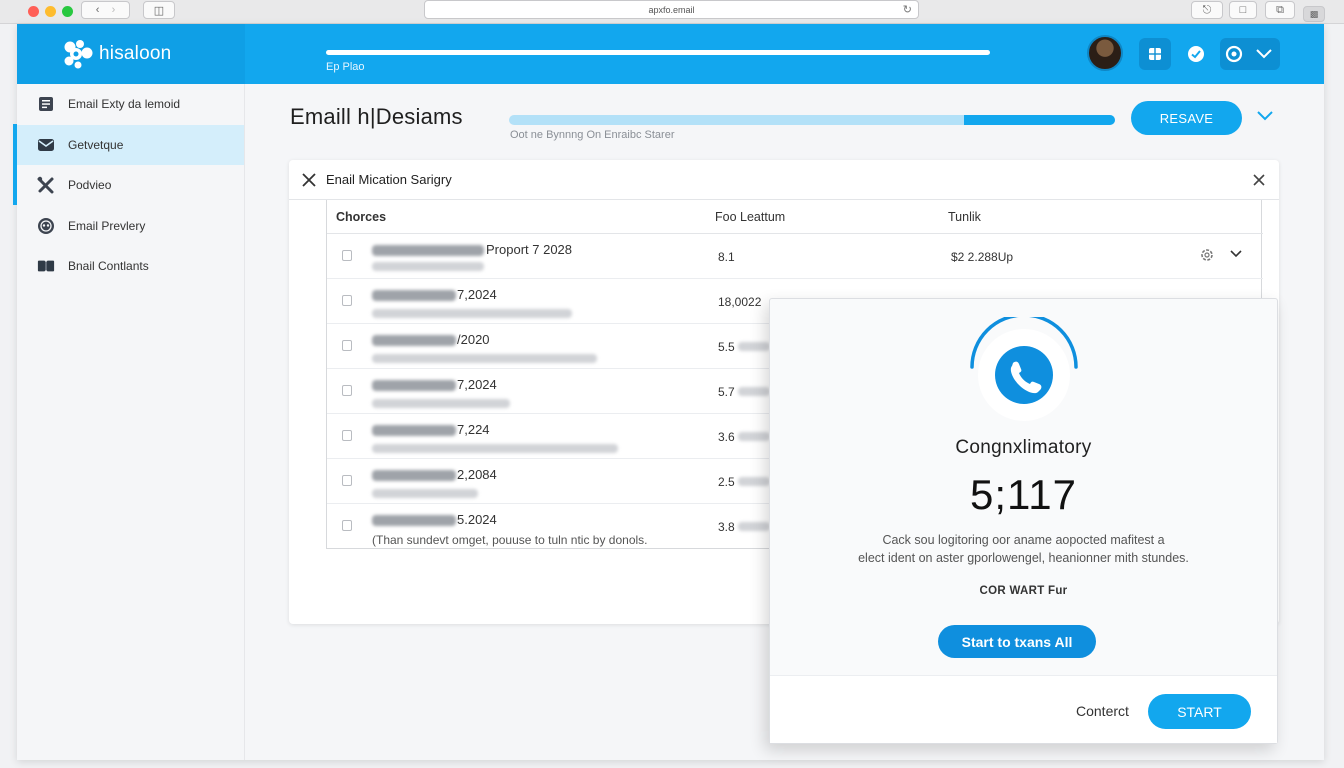 The height and width of the screenshot is (768, 1344). Describe the element at coordinates (1207, 255) in the screenshot. I see `gear-icon` at that location.